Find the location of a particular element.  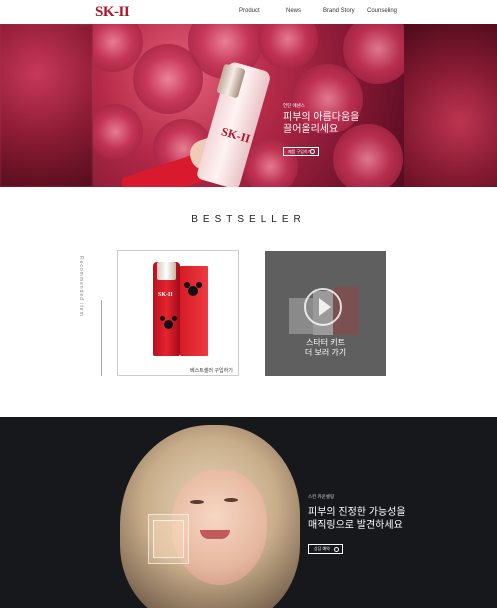

hero-title: 피부의 아름다움을 끌어올리세요 is located at coordinates (321, 123).